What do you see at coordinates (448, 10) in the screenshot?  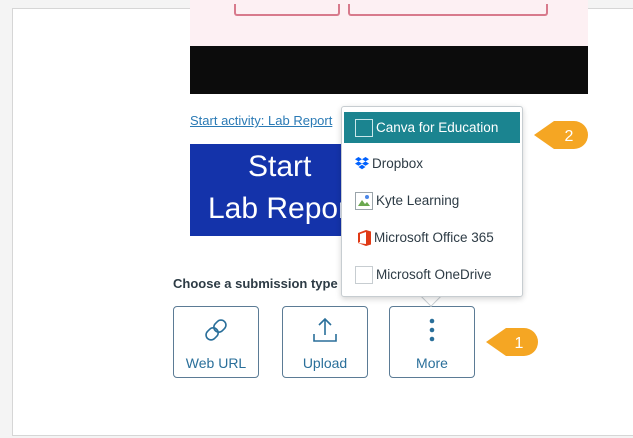 I see `banner-button-right` at bounding box center [448, 10].